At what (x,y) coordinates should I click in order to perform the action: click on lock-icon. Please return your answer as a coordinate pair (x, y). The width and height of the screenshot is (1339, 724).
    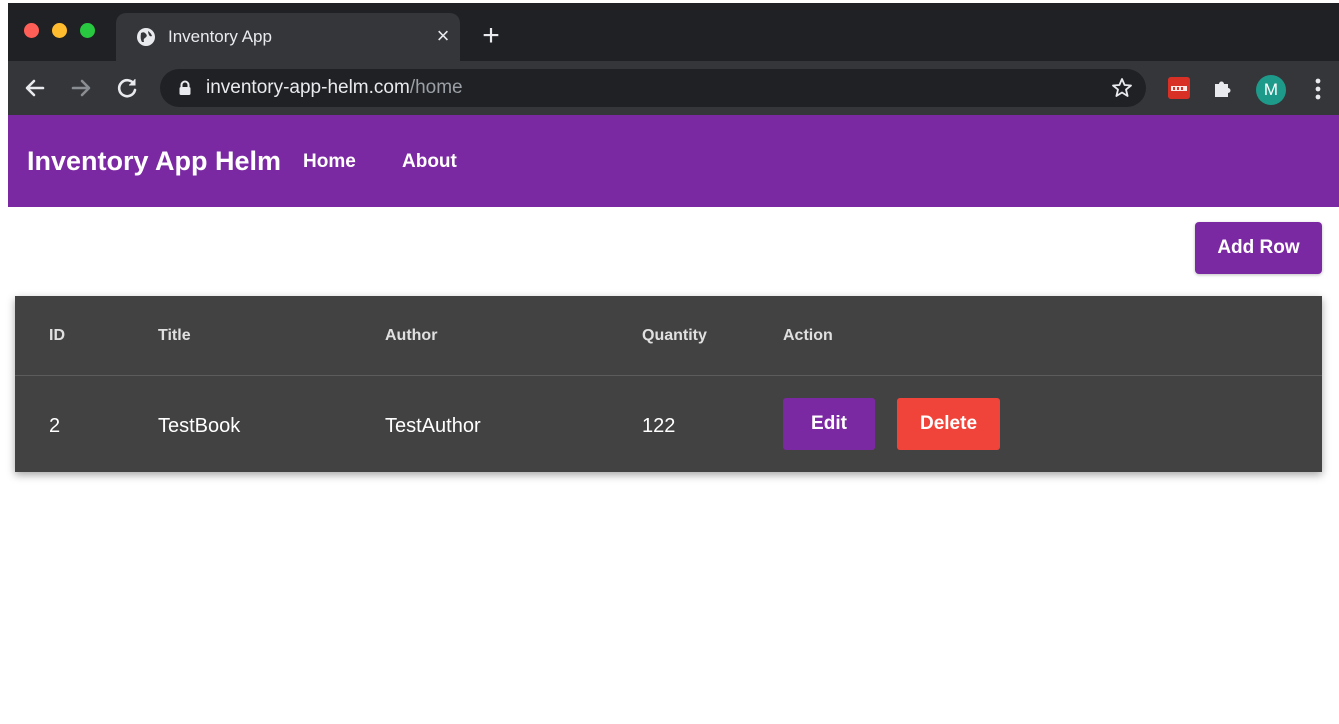
    Looking at the image, I should click on (185, 87).